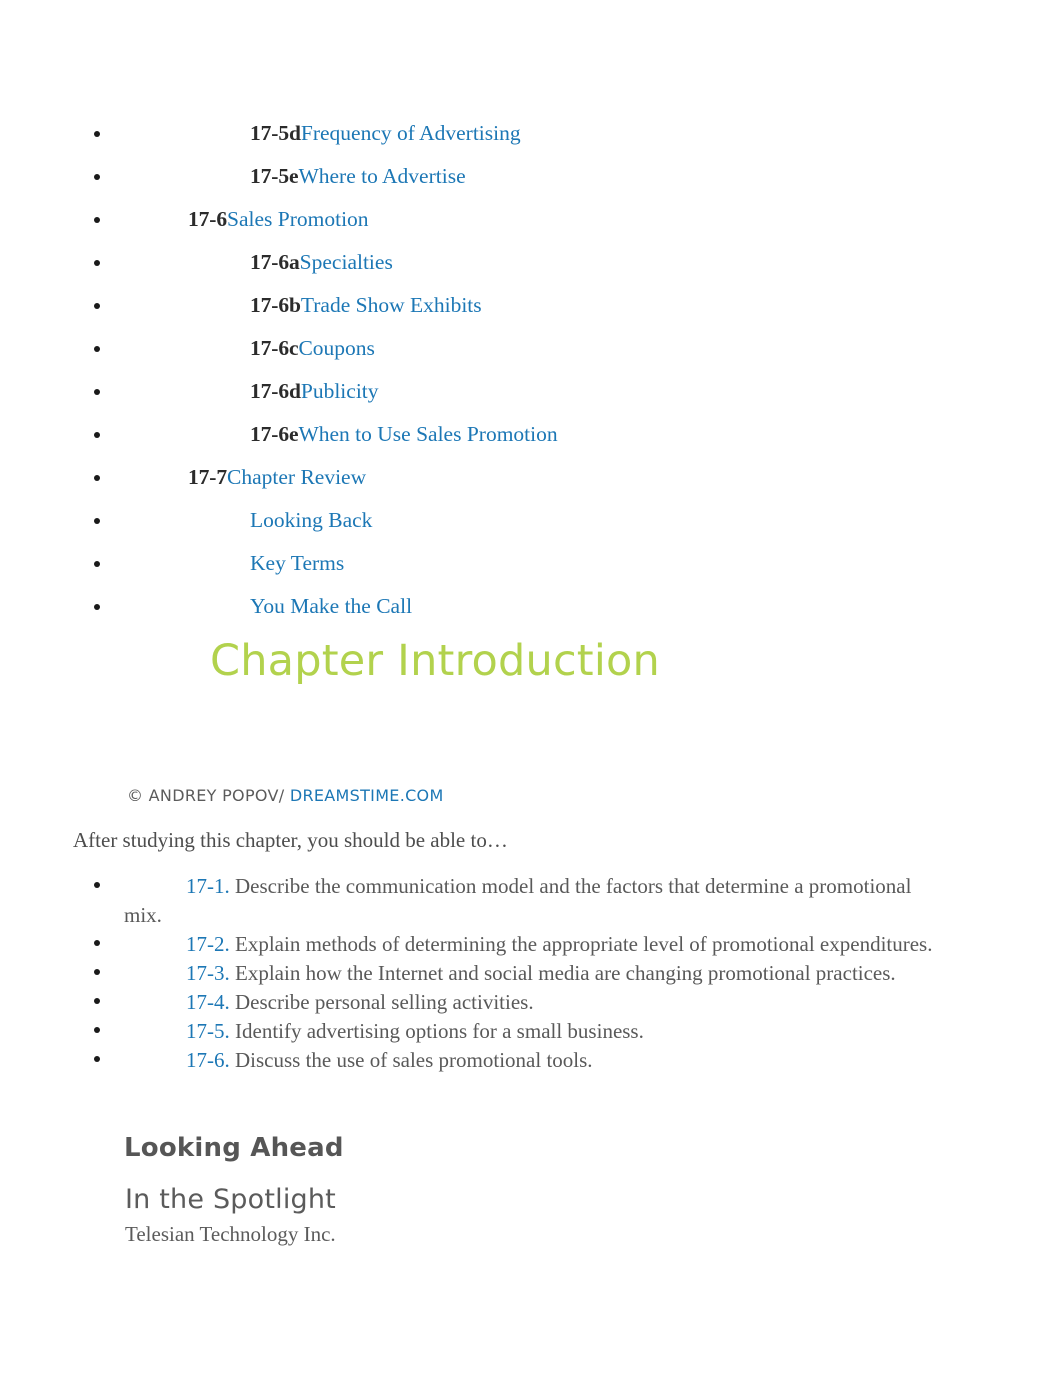  What do you see at coordinates (531, 391) in the screenshot?
I see `list-item: 17-6dPublicity` at bounding box center [531, 391].